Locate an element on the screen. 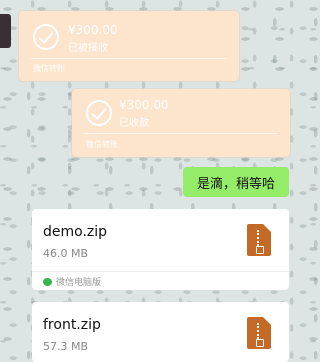 The image size is (320, 362). transfer-message-received: ¥300.00 已被接收 微信转账 is located at coordinates (129, 46).